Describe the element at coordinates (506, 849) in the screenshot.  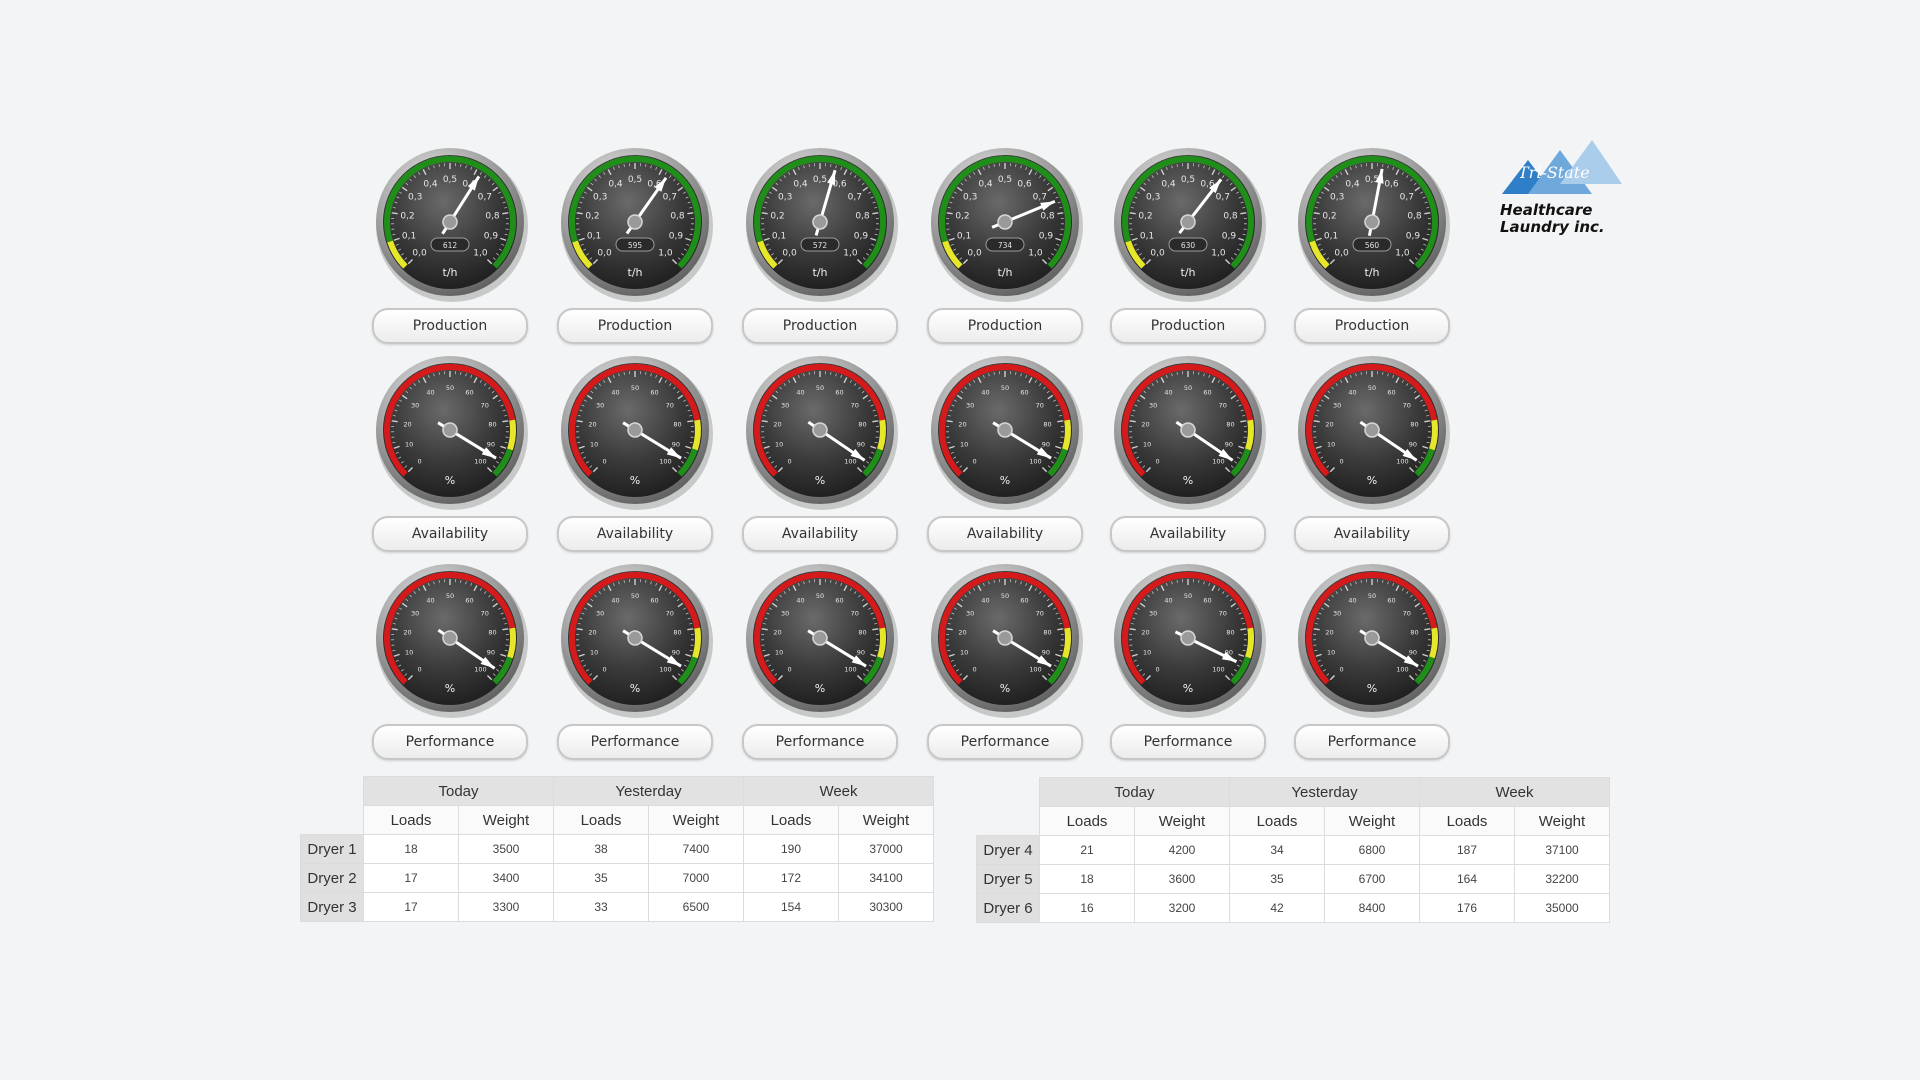
I see `table-cell: 3500` at that location.